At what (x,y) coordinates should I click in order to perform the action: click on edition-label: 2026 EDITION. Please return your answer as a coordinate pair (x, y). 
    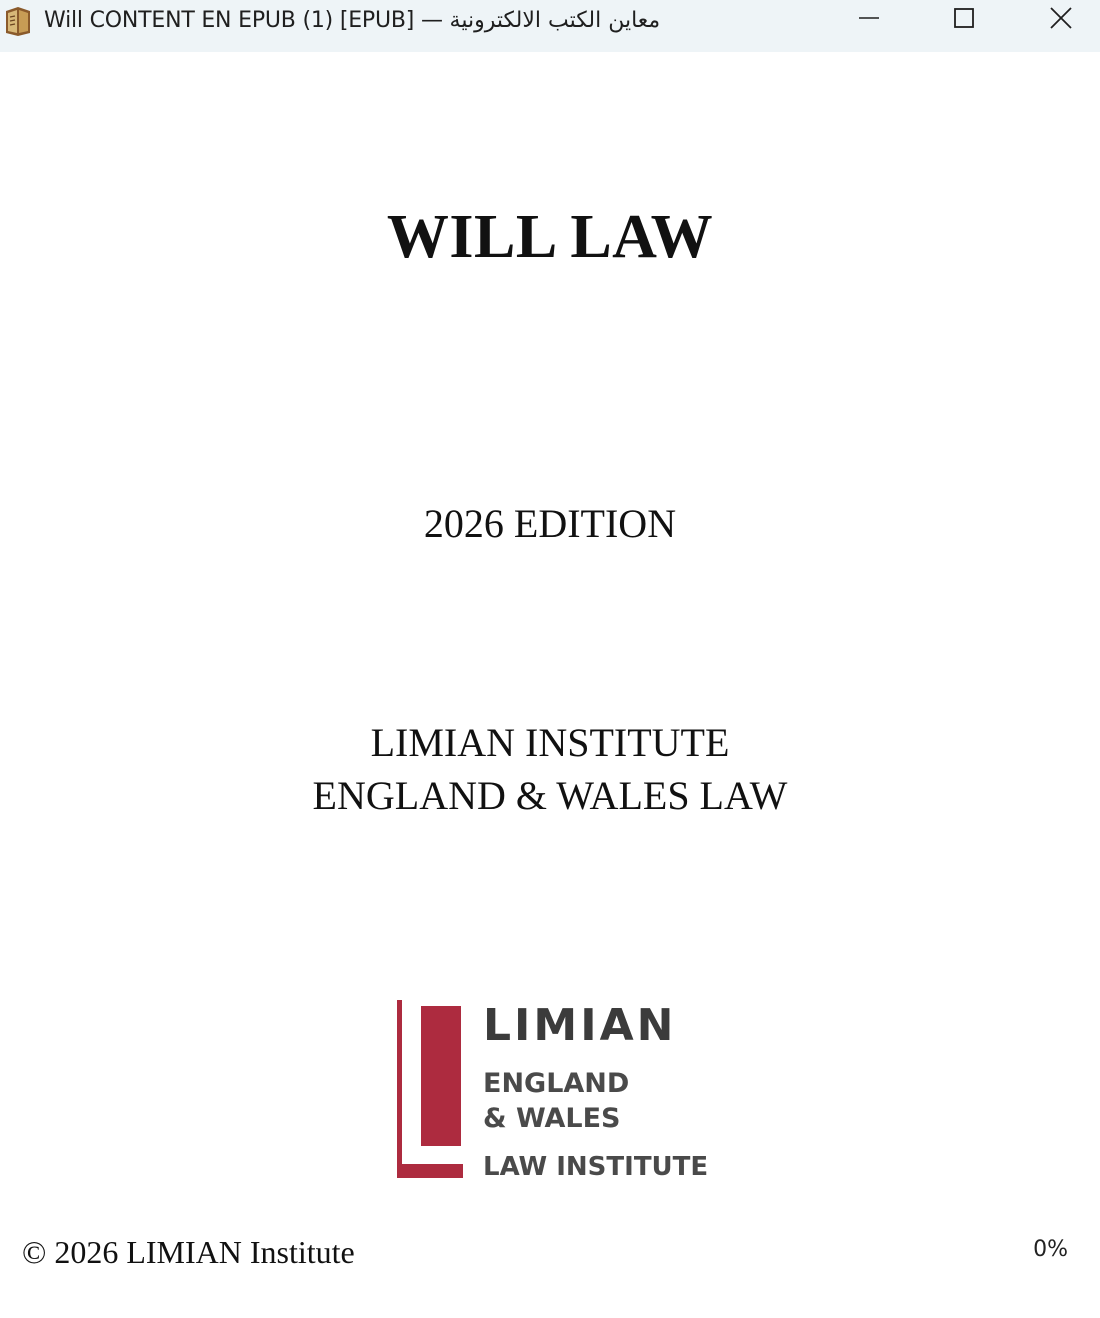
    Looking at the image, I should click on (550, 523).